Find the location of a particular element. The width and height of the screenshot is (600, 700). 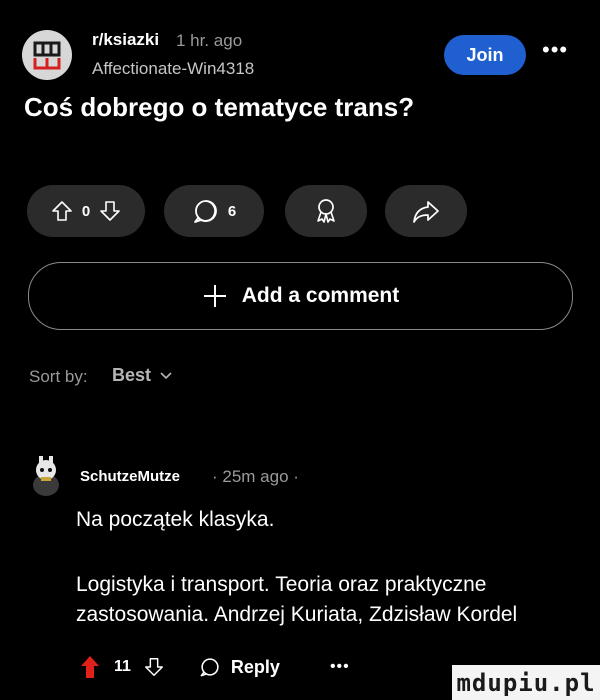

add-comment-button: Add a comment is located at coordinates (300, 296).